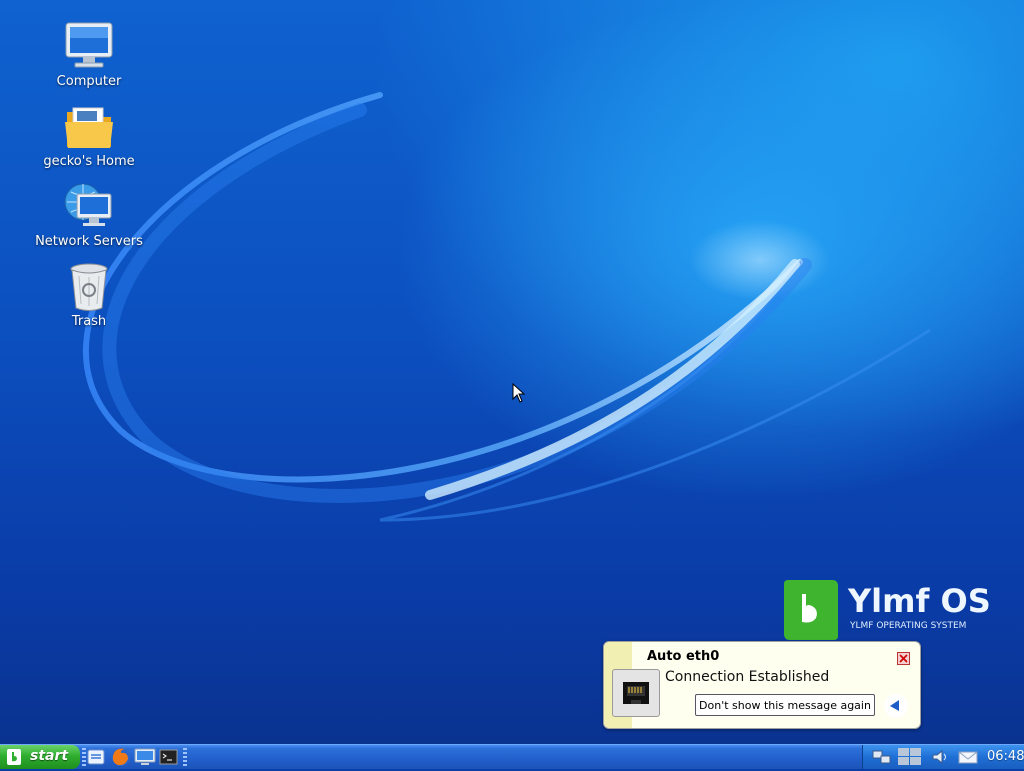  I want to click on quick-launch-terminal, so click(169, 757).